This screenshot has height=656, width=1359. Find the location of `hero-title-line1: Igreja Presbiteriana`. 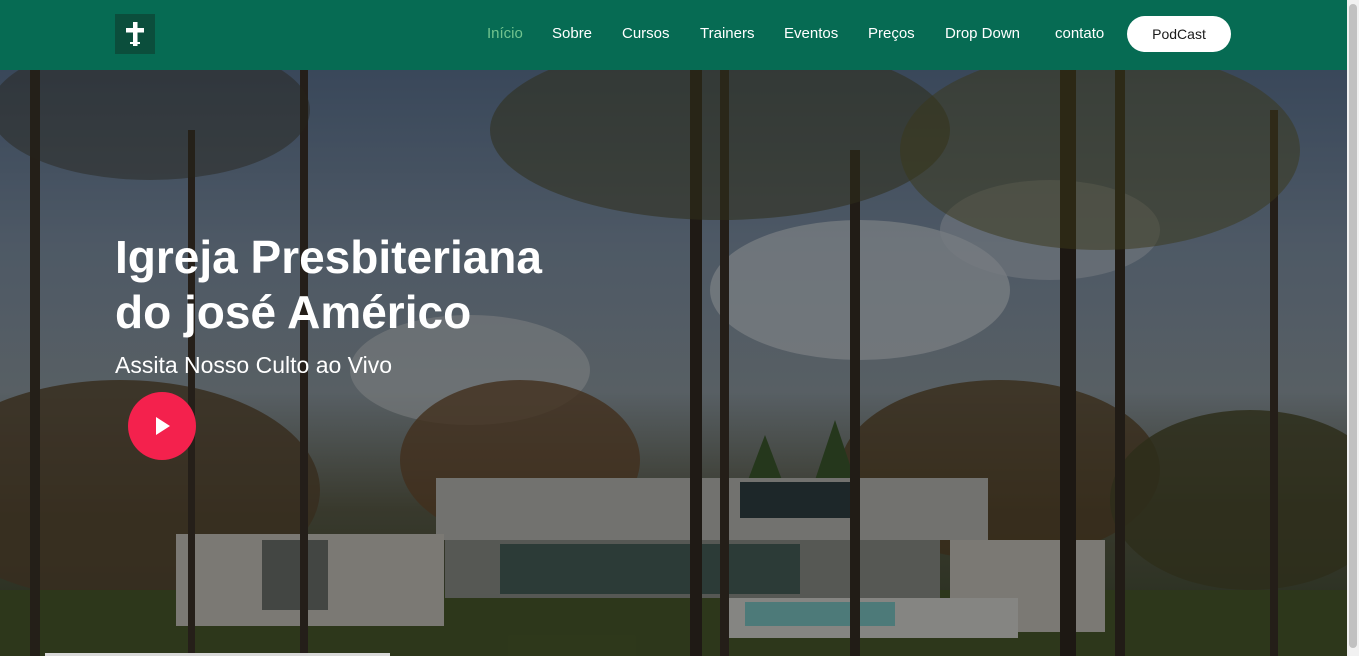

hero-title-line1: Igreja Presbiteriana is located at coordinates (328, 257).